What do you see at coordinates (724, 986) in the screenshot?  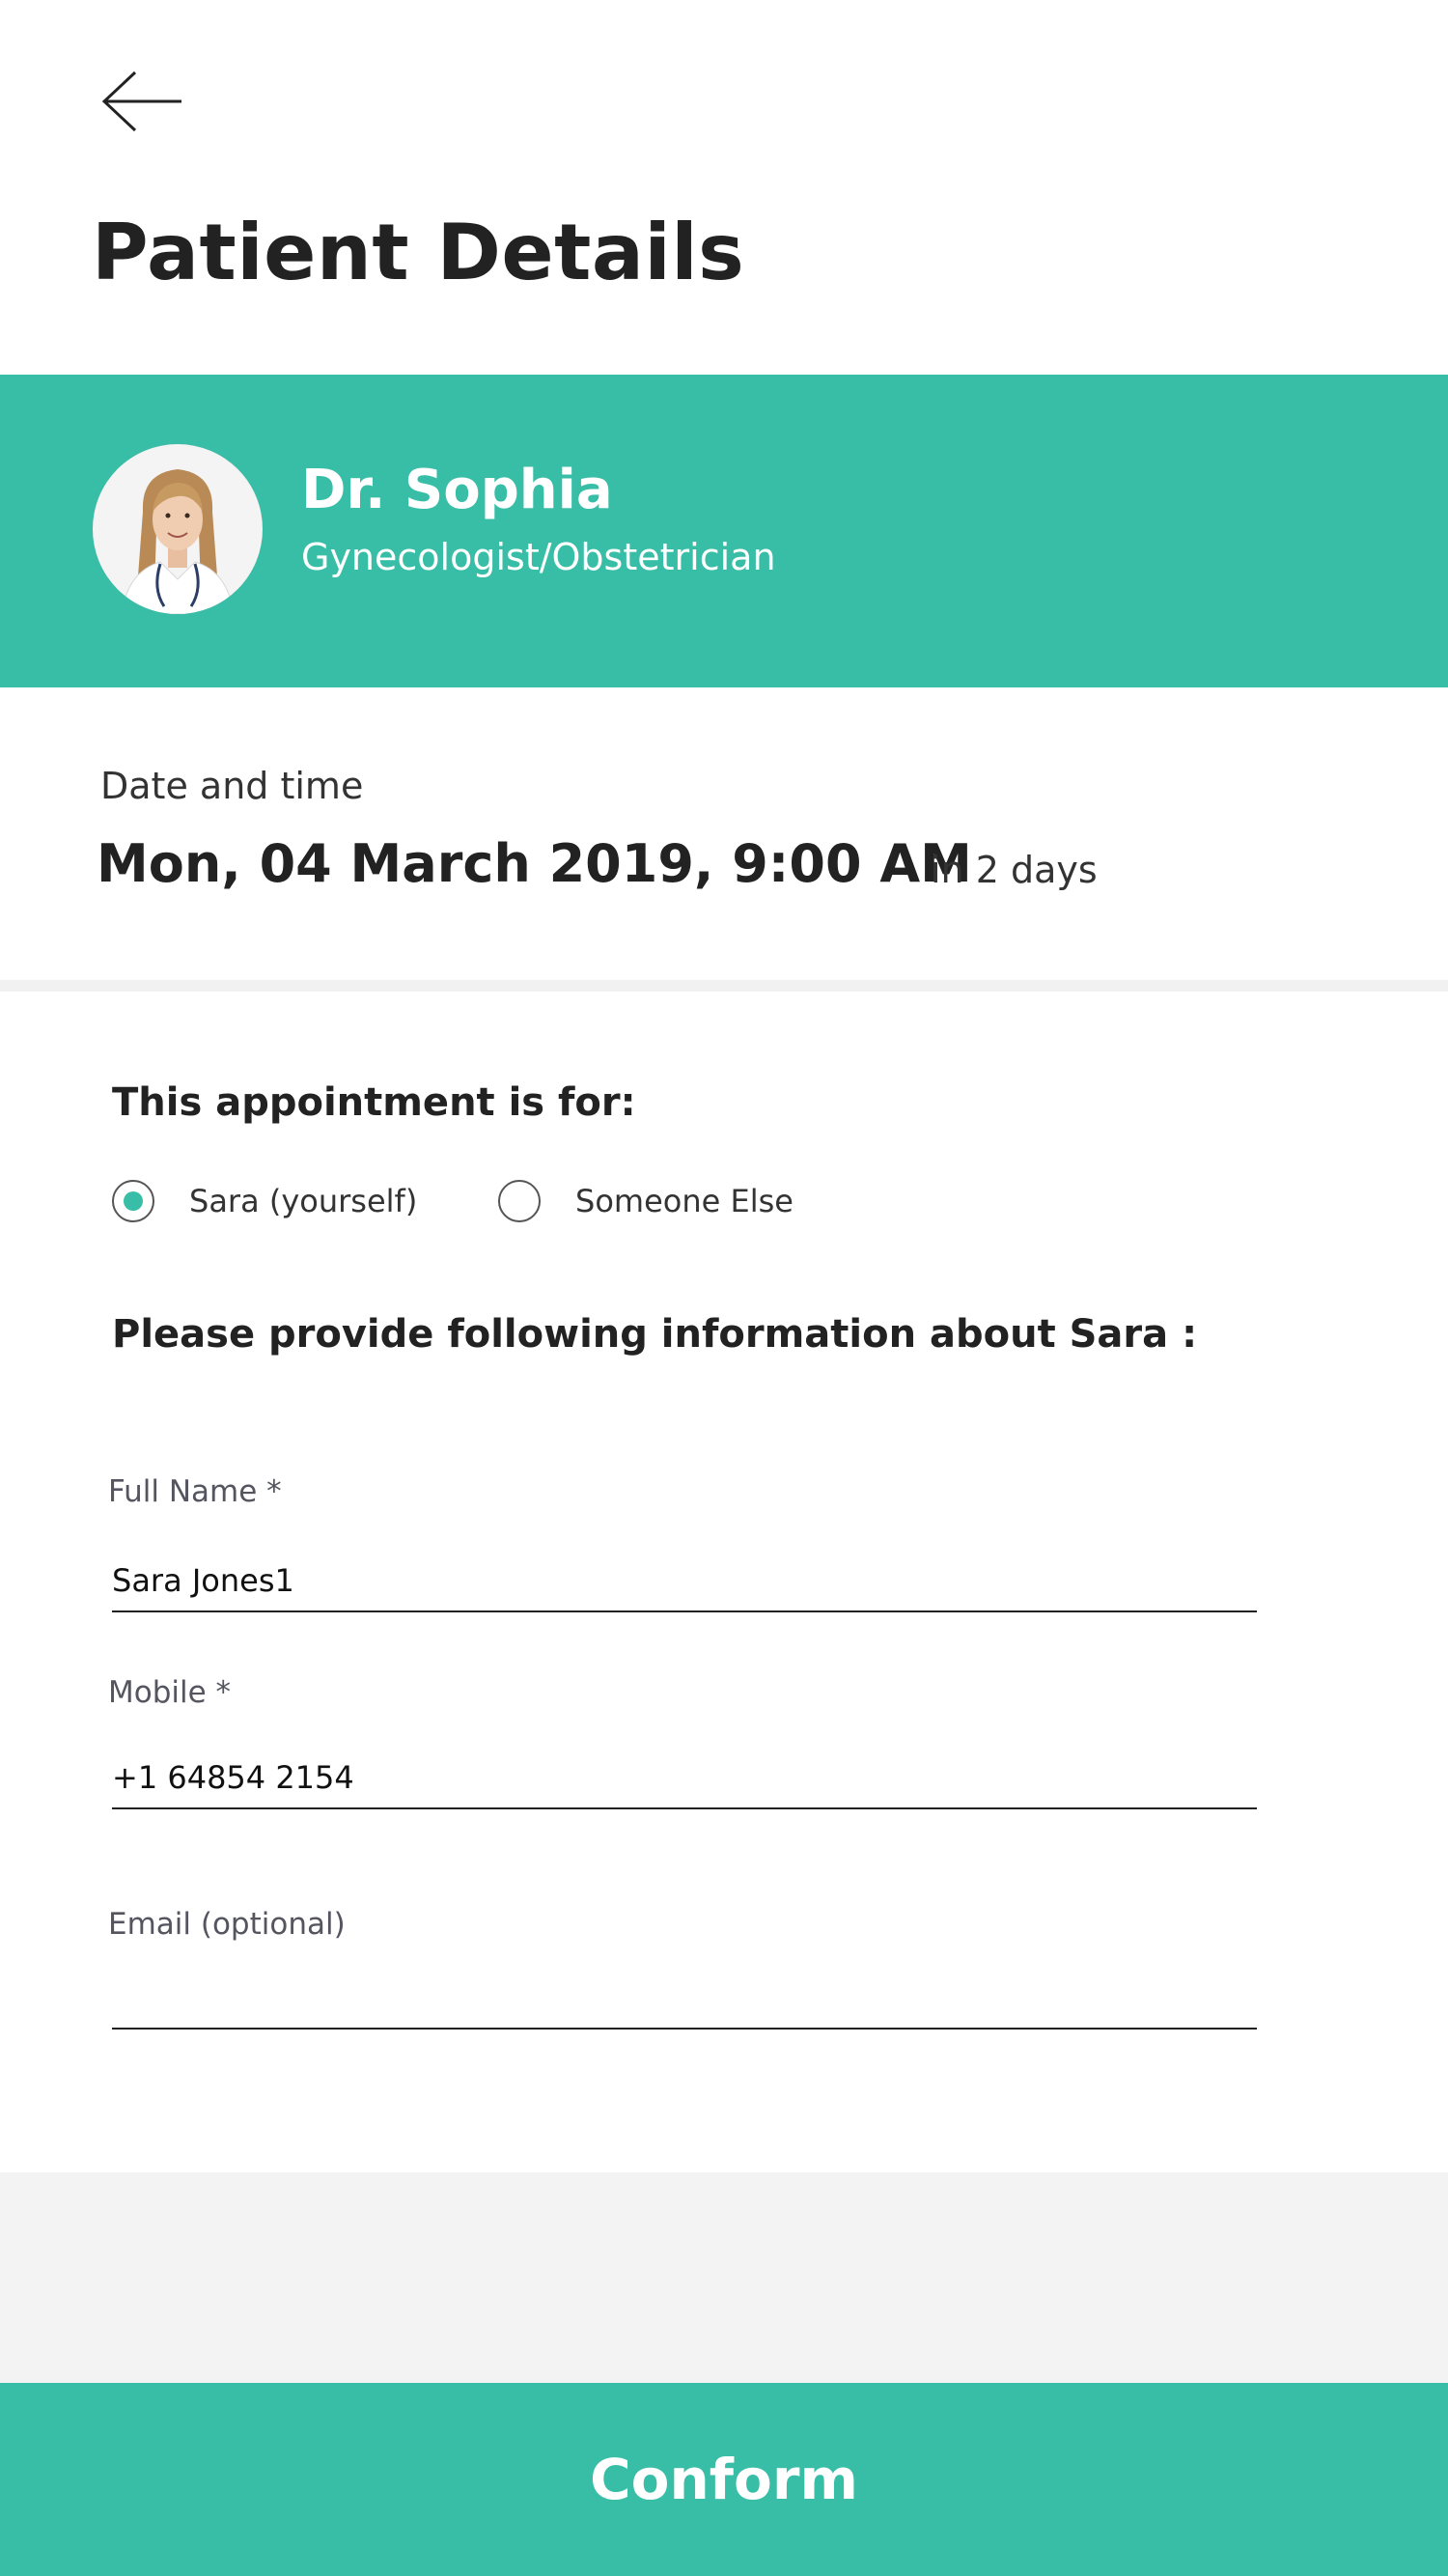 I see `section-divider` at bounding box center [724, 986].